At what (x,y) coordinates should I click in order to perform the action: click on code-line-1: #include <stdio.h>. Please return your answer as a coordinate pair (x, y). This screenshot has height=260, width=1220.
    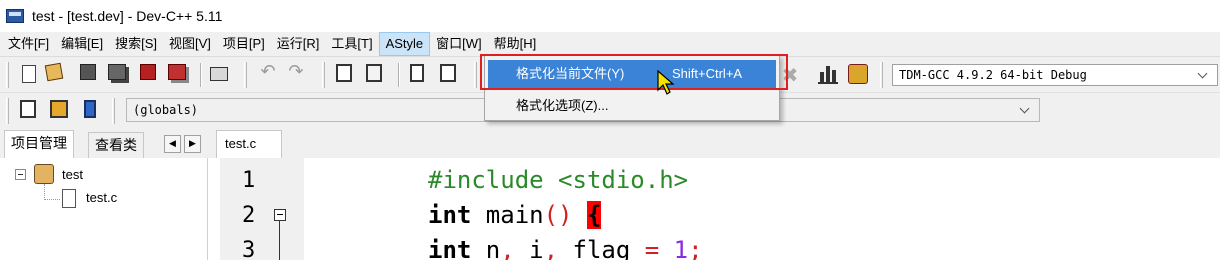
    Looking at the image, I should click on (558, 180).